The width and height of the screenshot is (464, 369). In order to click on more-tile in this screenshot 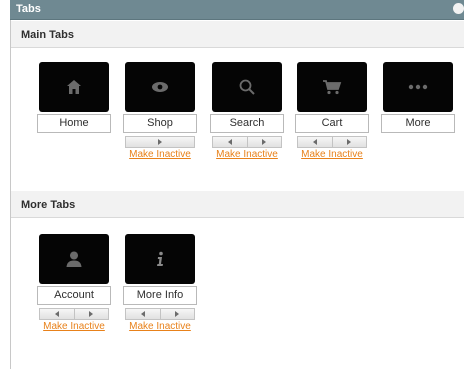, I will do `click(418, 87)`.